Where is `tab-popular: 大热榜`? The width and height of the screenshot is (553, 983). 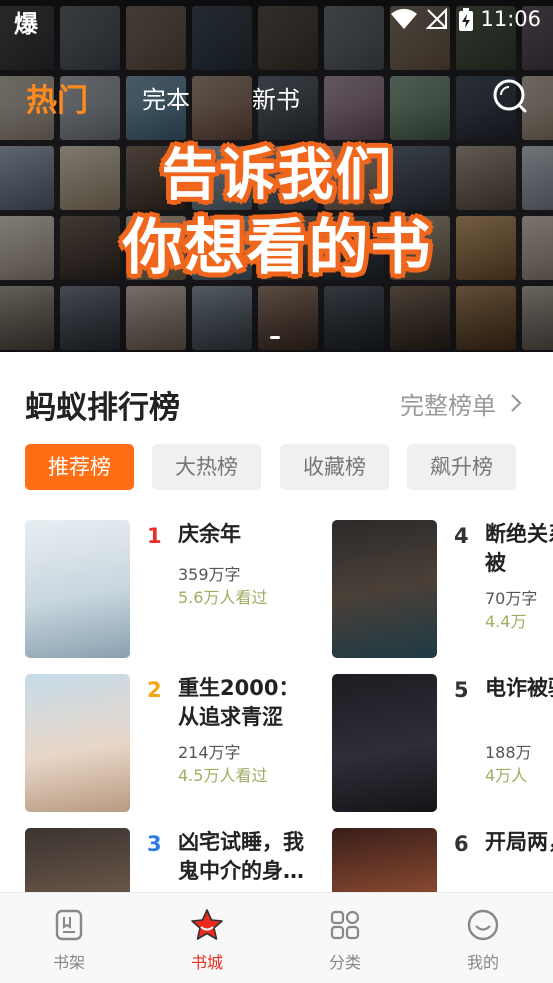 tab-popular: 大热榜 is located at coordinates (206, 467).